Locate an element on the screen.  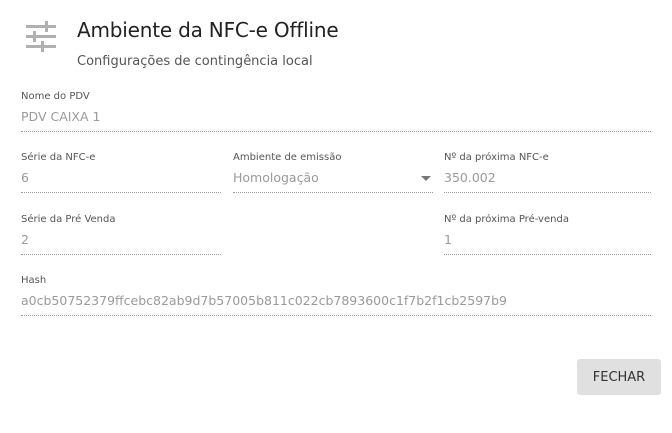
presale-series-field: Série da Pré Venda 2 is located at coordinates (121, 236).